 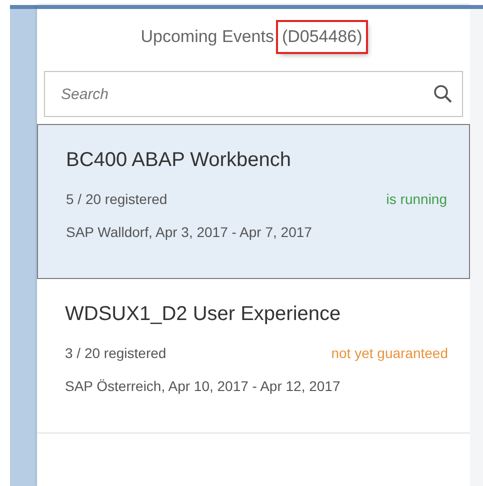 What do you see at coordinates (207, 37) in the screenshot?
I see `panel-title: Upcoming Events` at bounding box center [207, 37].